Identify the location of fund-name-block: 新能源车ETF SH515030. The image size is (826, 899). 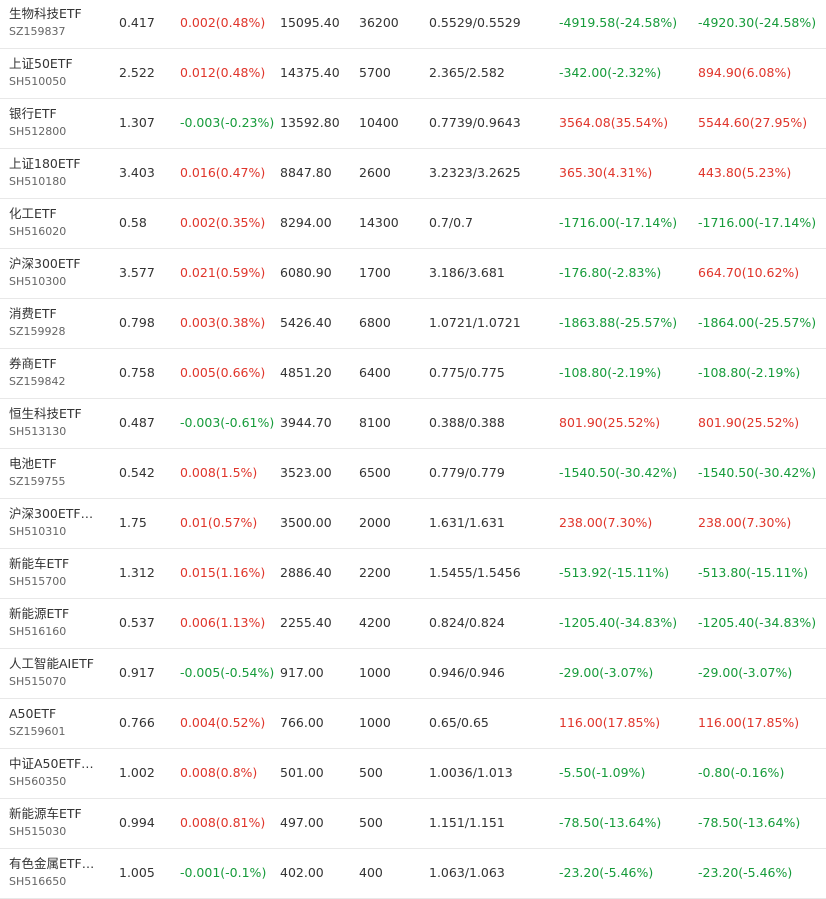
(59, 822).